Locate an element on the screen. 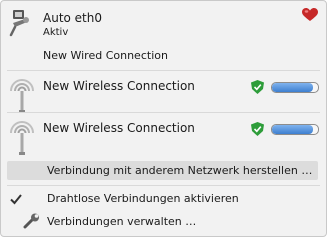  wrench-icon is located at coordinates (32, 221).